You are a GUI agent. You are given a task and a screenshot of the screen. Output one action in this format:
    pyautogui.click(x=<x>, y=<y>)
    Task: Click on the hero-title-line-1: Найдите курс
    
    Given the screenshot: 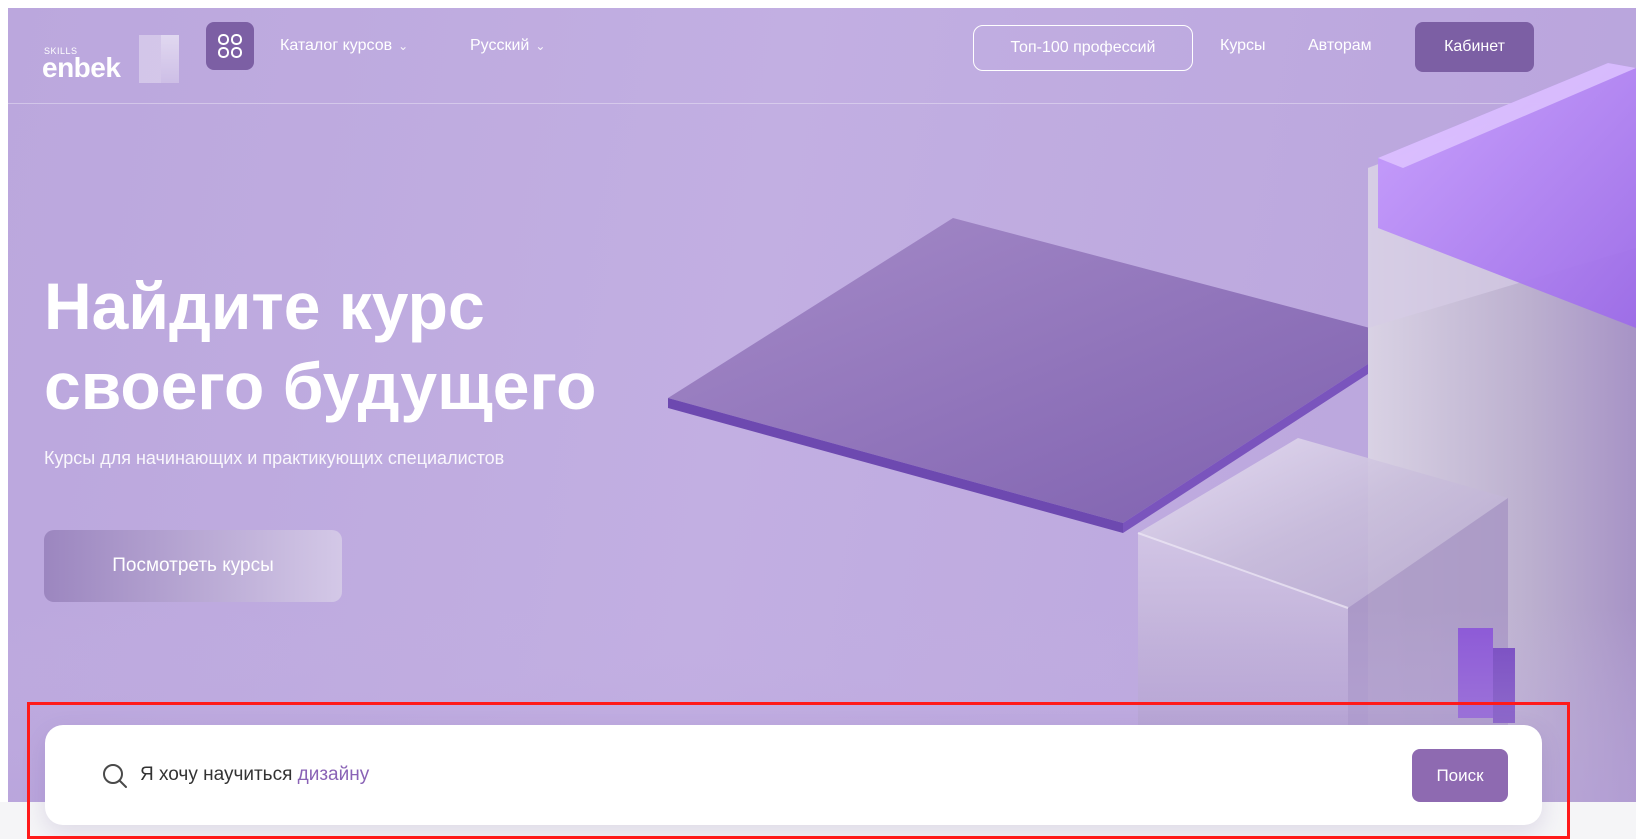 What is the action you would take?
    pyautogui.click(x=264, y=306)
    